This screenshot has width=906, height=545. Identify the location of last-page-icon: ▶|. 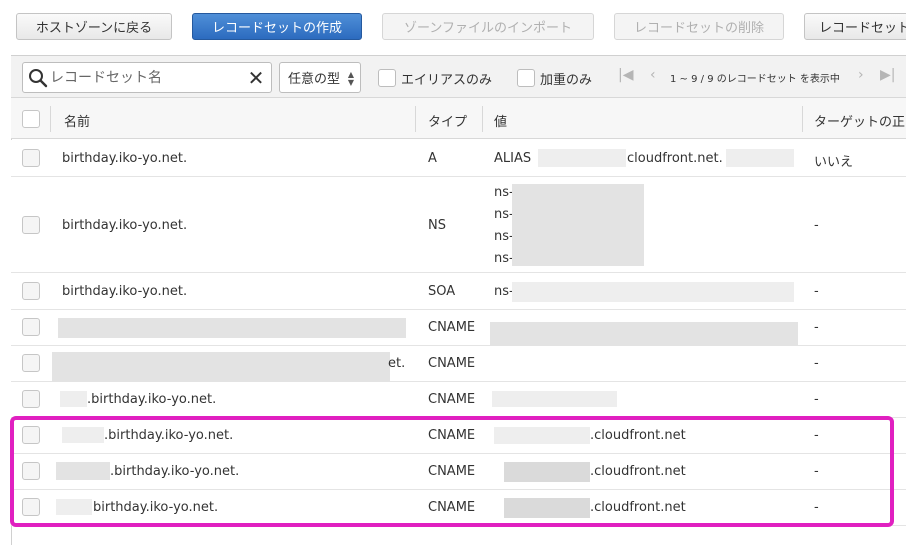
(887, 75).